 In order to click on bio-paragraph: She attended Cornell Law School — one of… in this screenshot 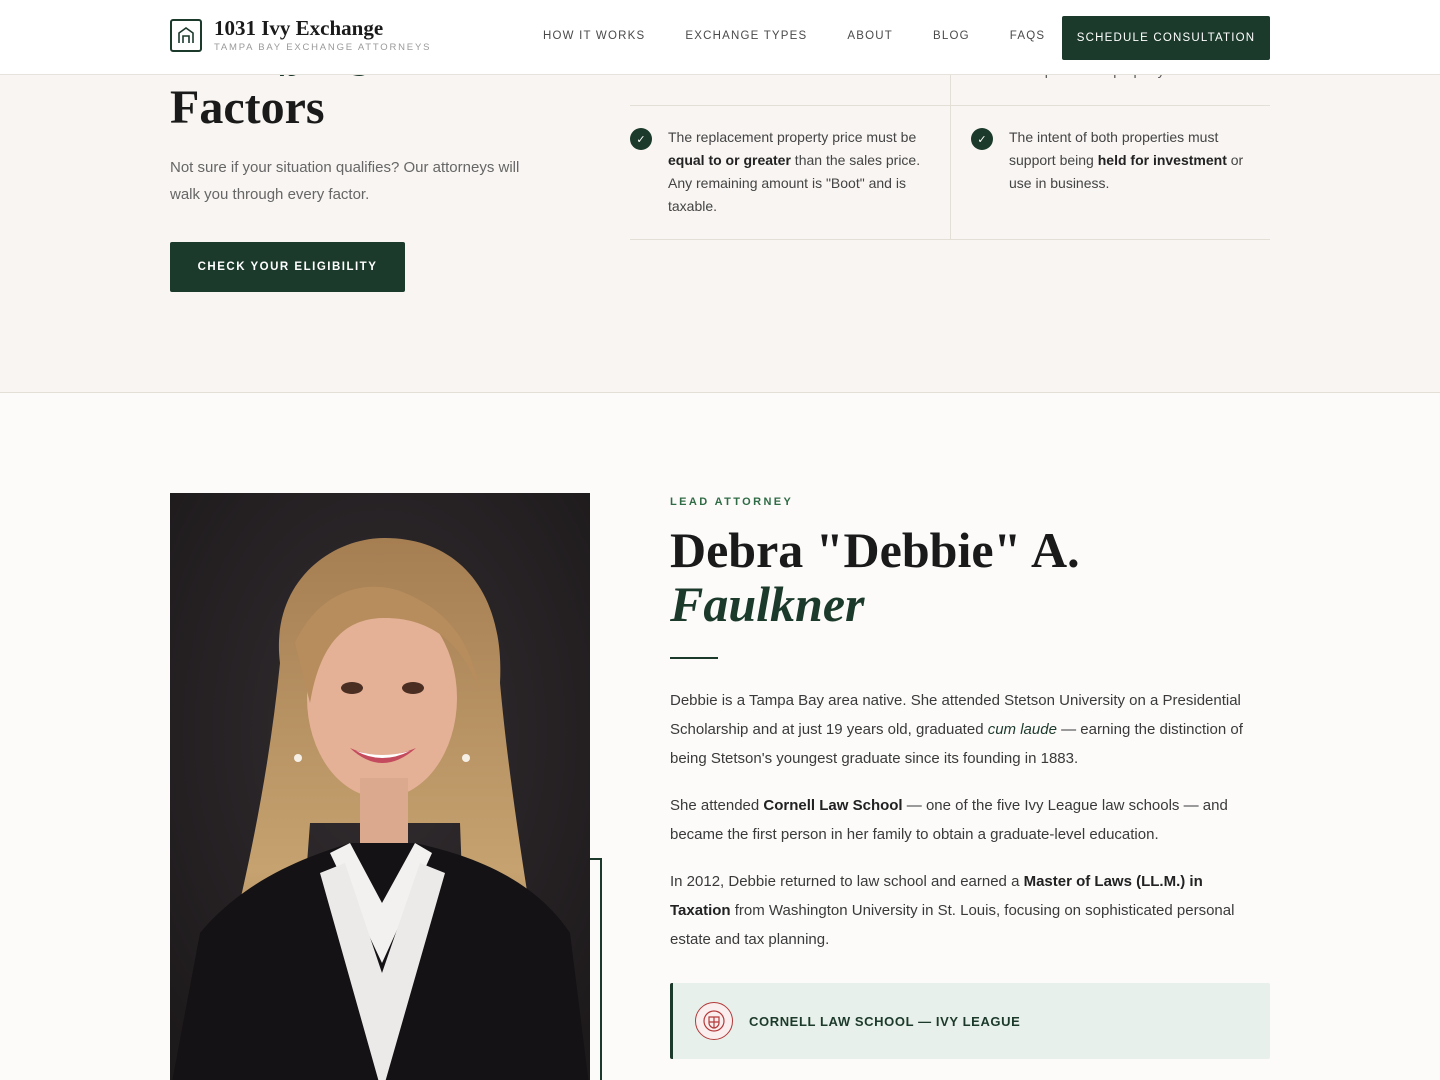, I will do `click(949, 820)`.